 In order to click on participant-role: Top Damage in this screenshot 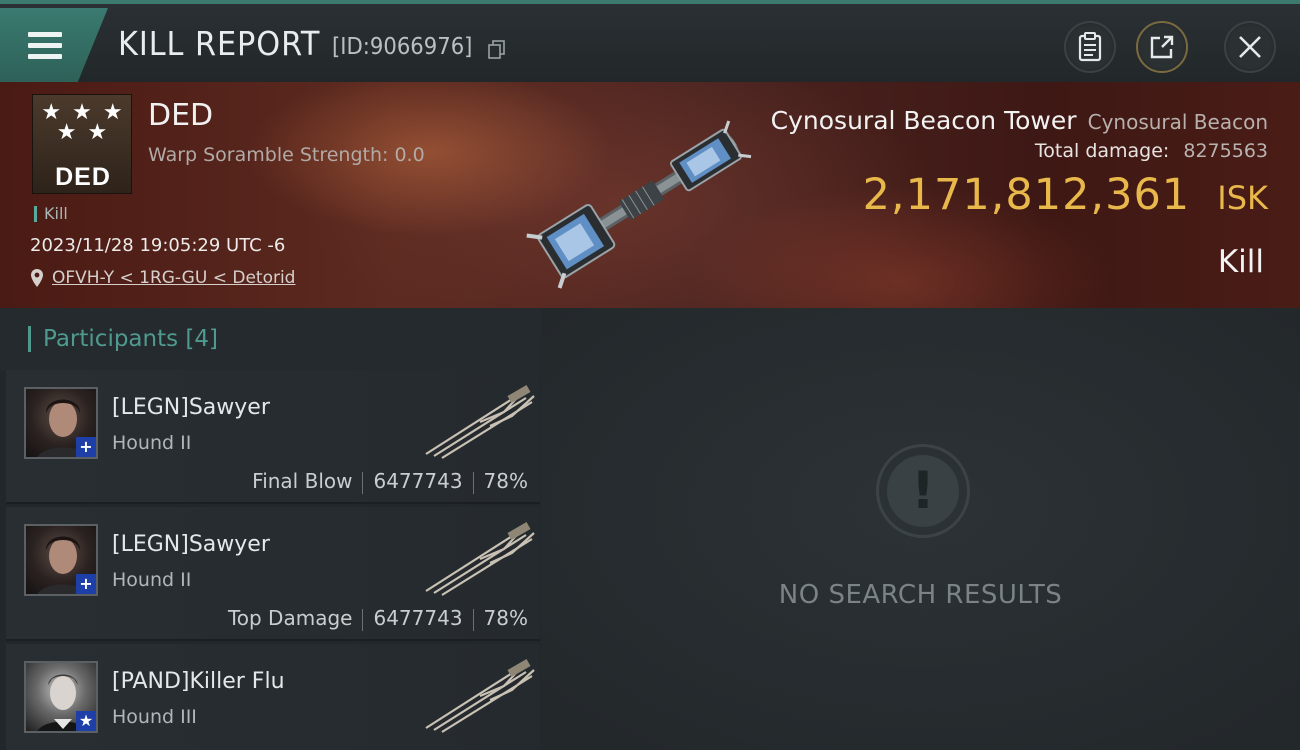, I will do `click(290, 618)`.